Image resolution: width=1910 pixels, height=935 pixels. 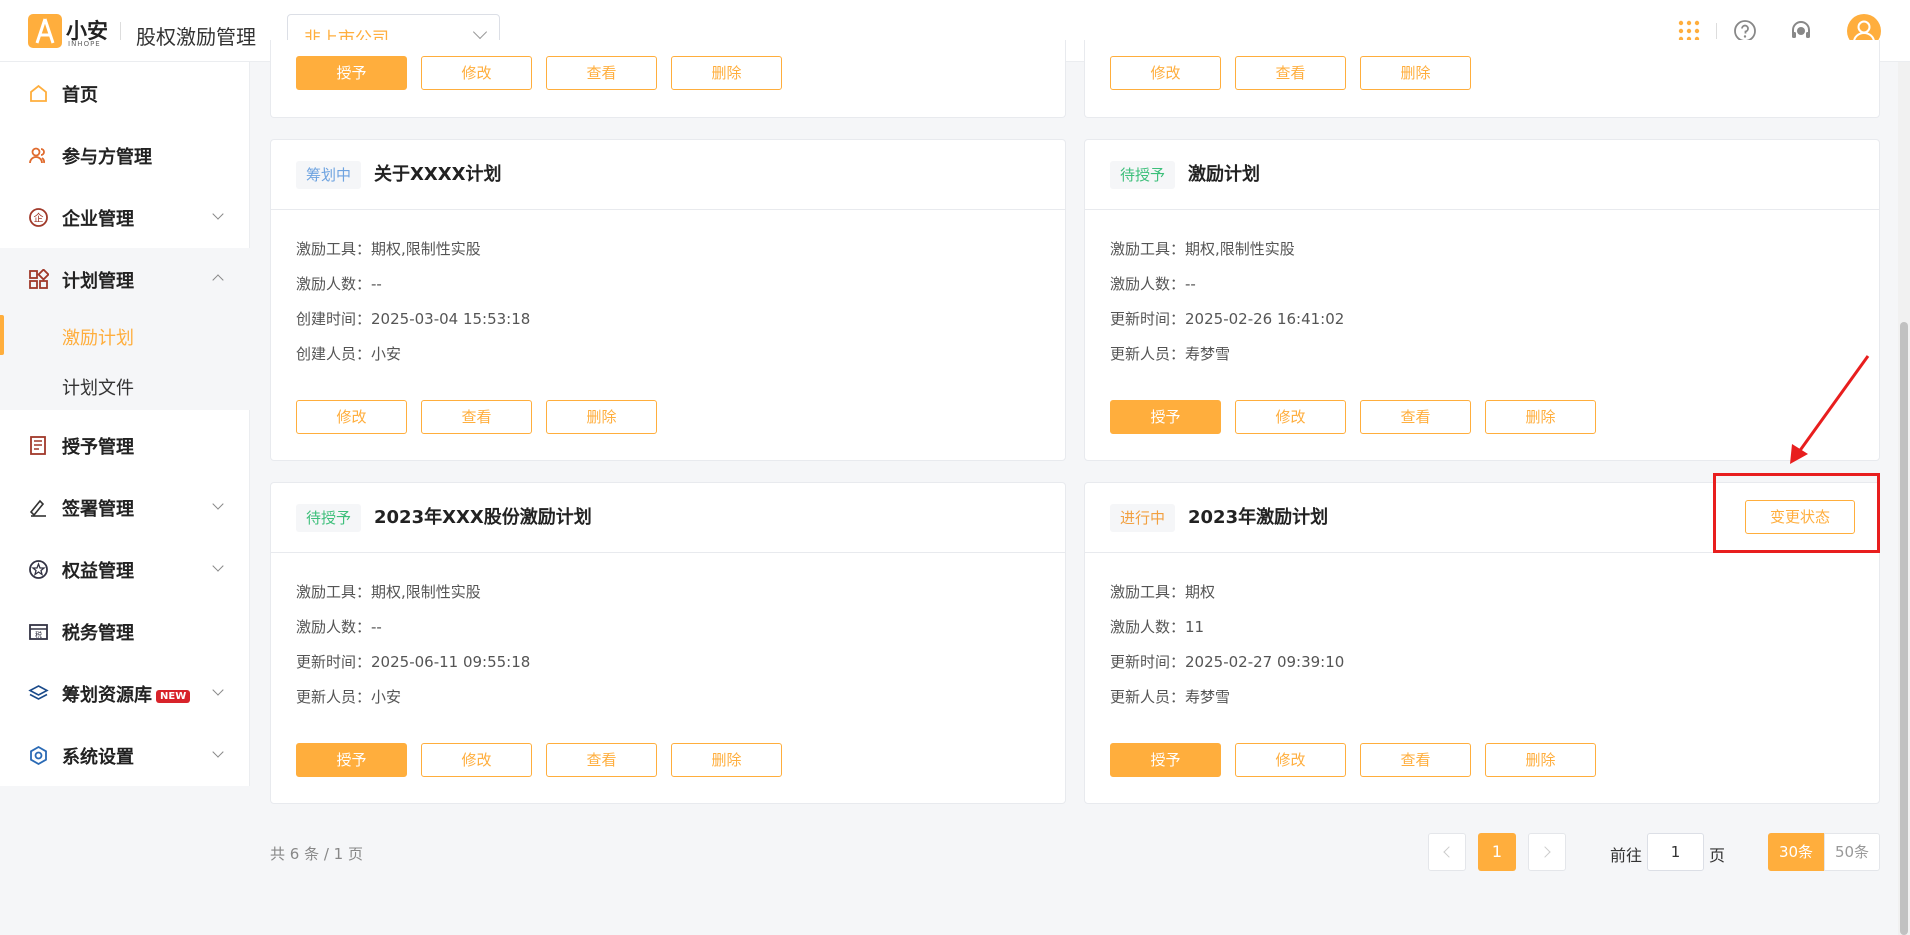 What do you see at coordinates (1143, 518) in the screenshot?
I see `status-badge: 进行中` at bounding box center [1143, 518].